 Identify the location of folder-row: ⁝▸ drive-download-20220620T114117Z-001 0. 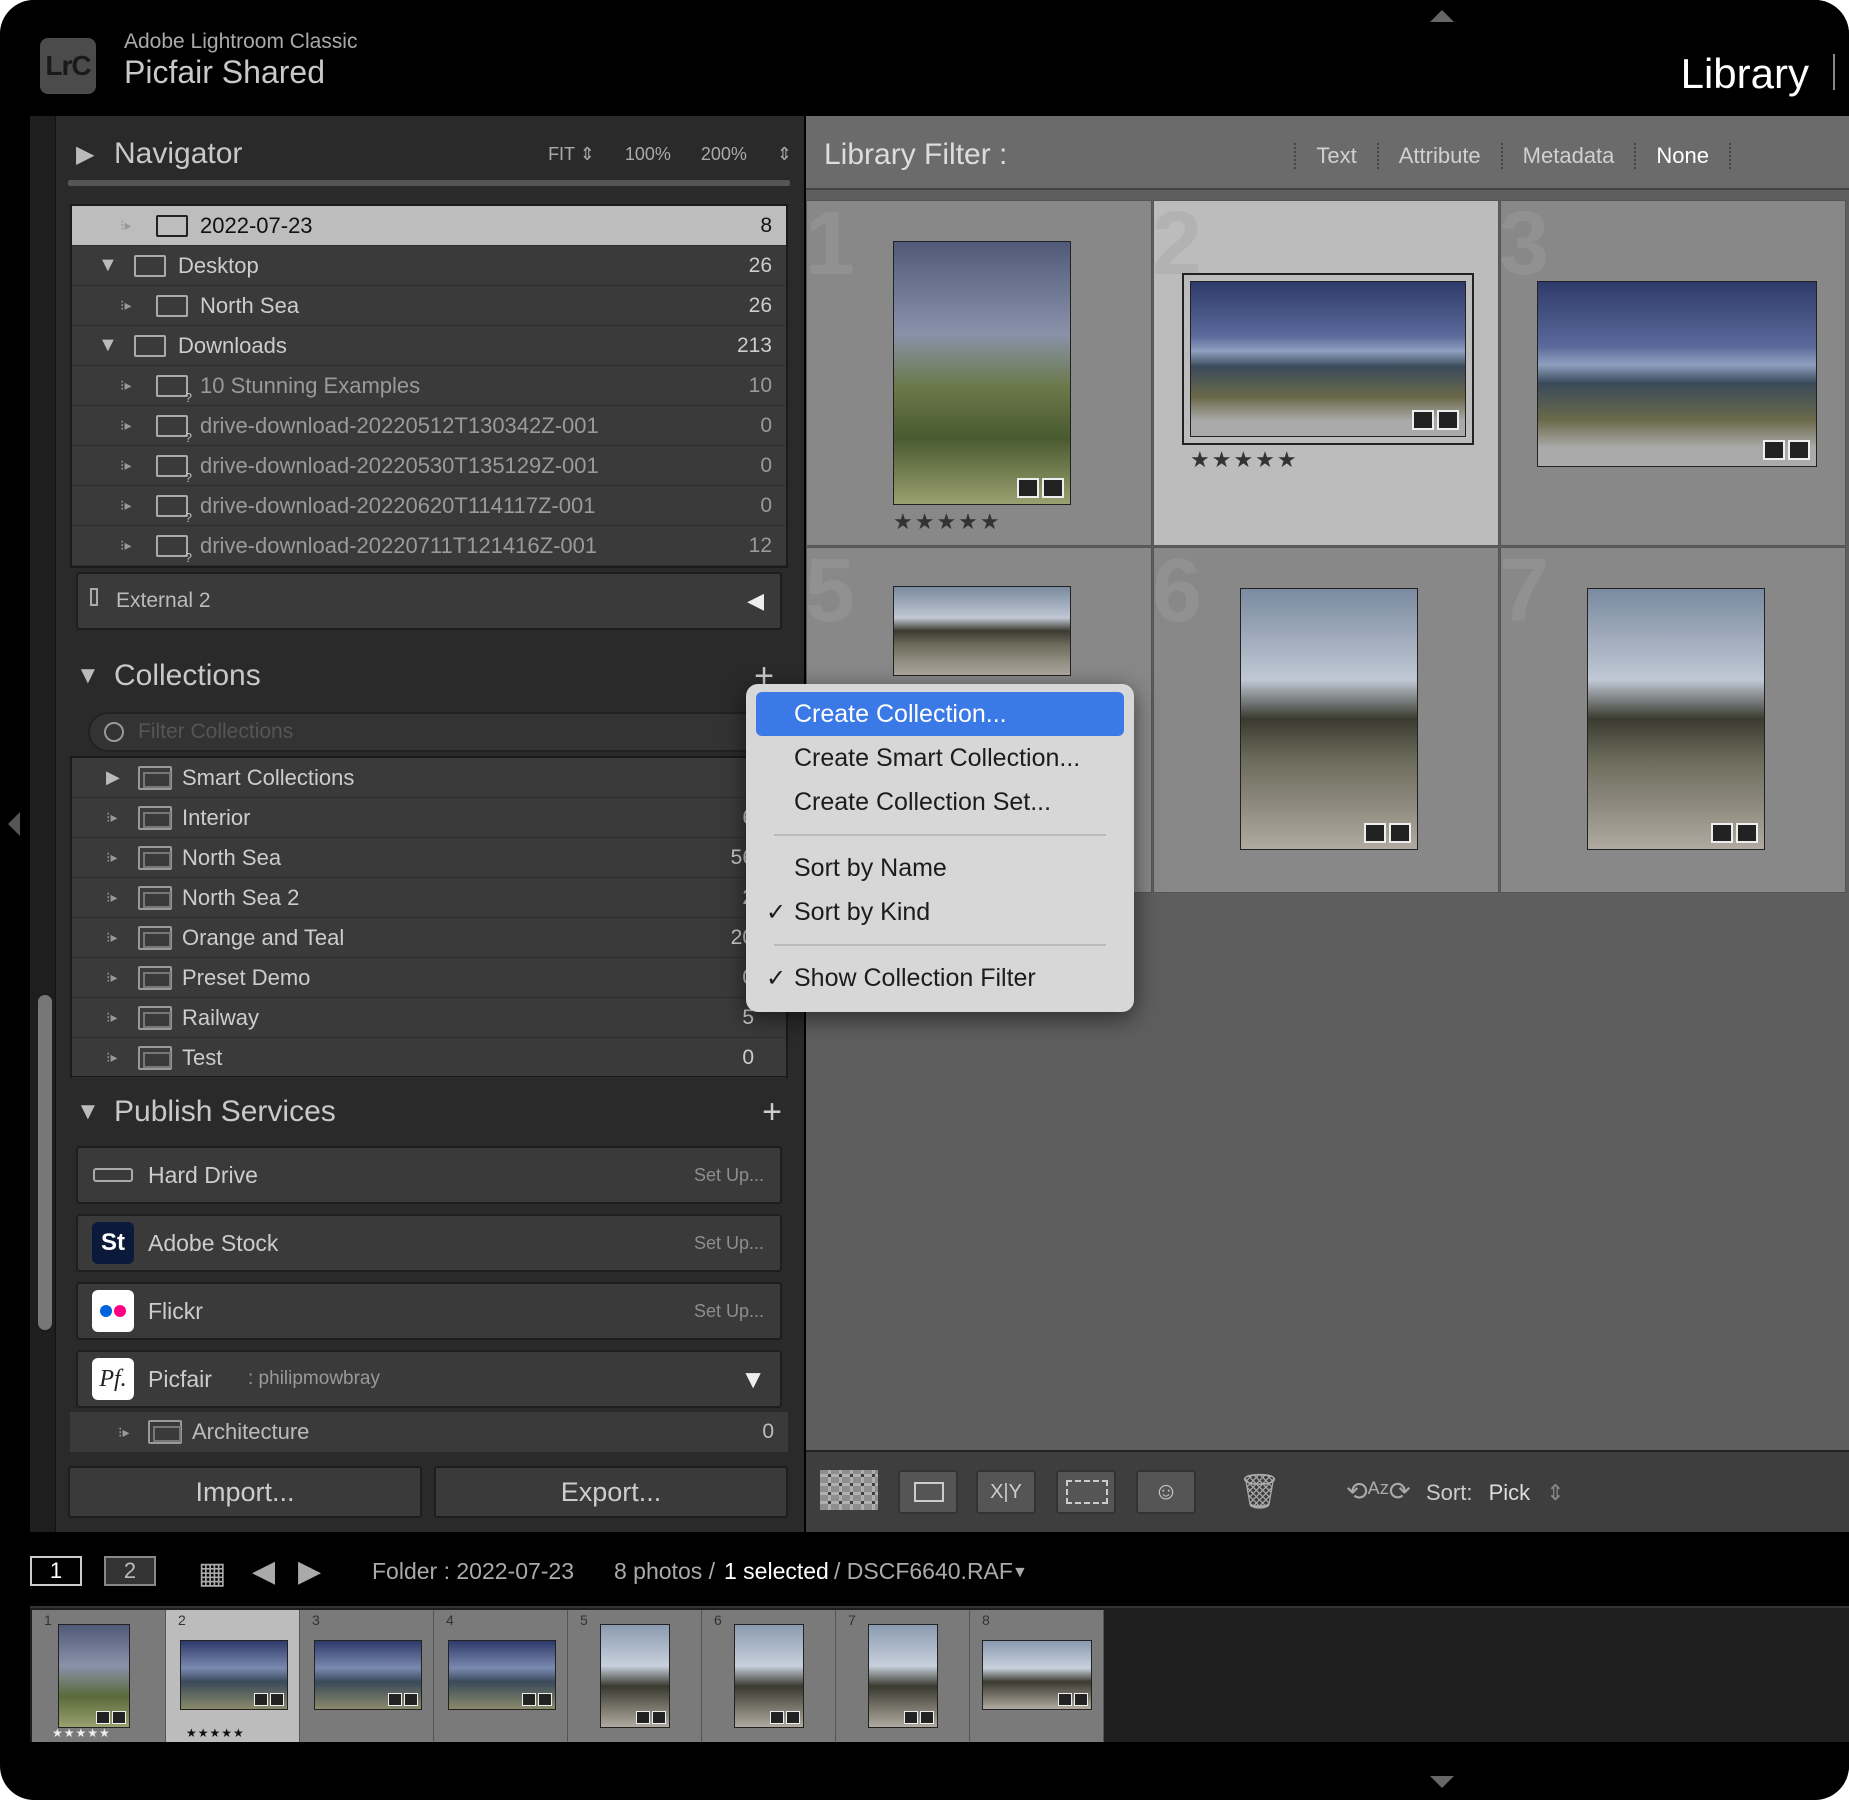
(429, 506).